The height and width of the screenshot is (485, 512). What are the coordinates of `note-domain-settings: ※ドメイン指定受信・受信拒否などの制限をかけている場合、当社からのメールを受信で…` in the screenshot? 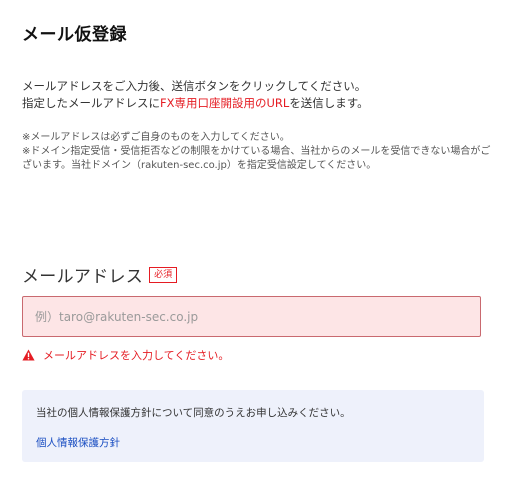 It's located at (256, 158).